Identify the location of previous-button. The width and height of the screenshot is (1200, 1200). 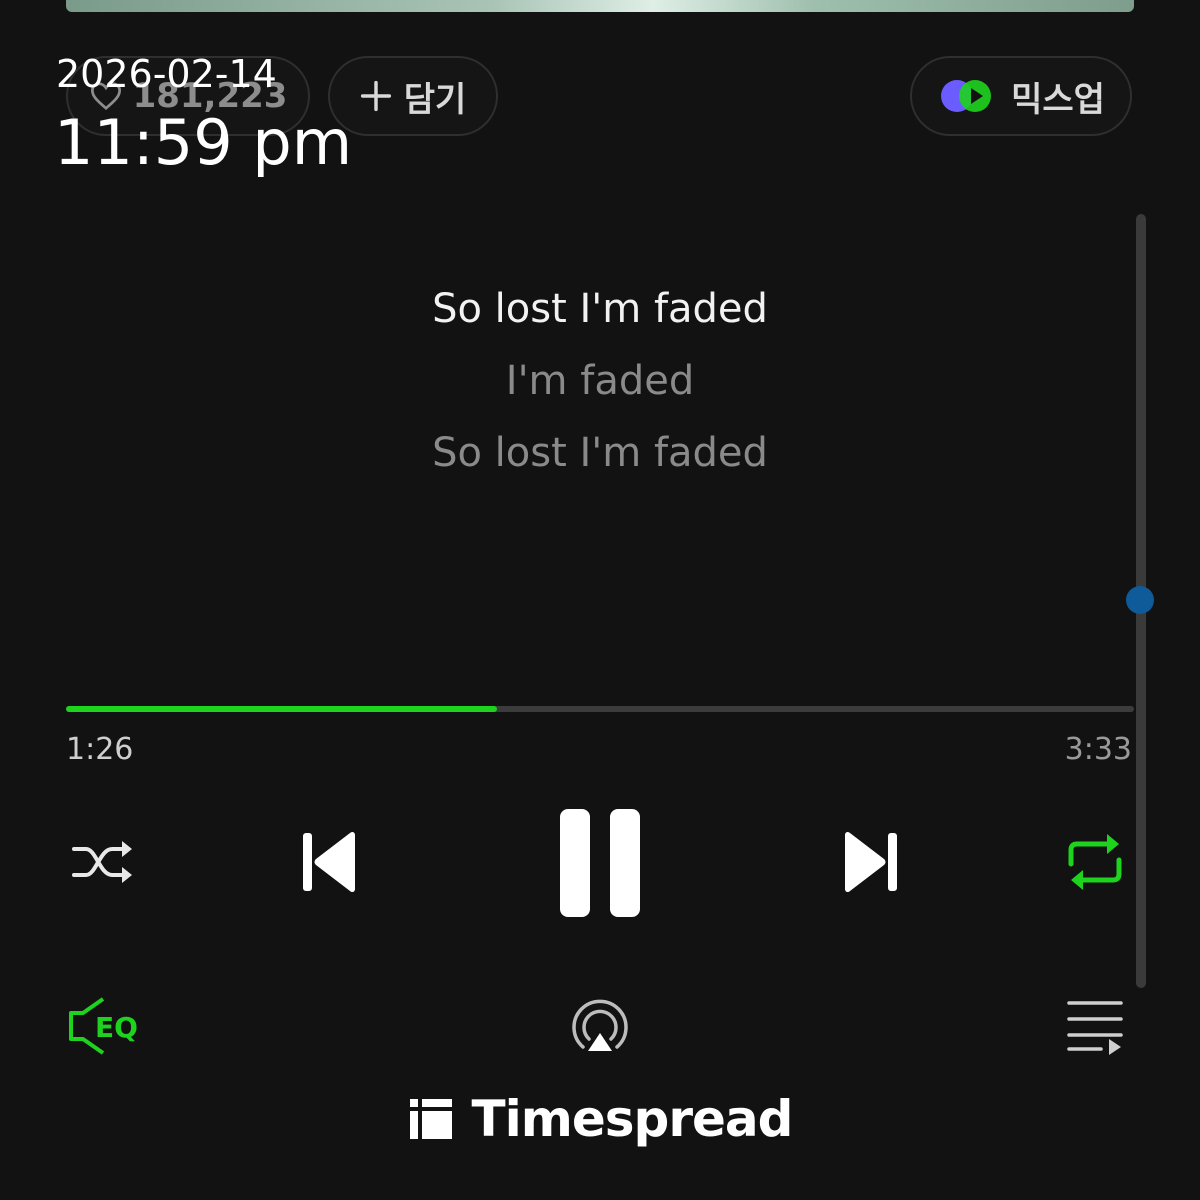
(329, 862).